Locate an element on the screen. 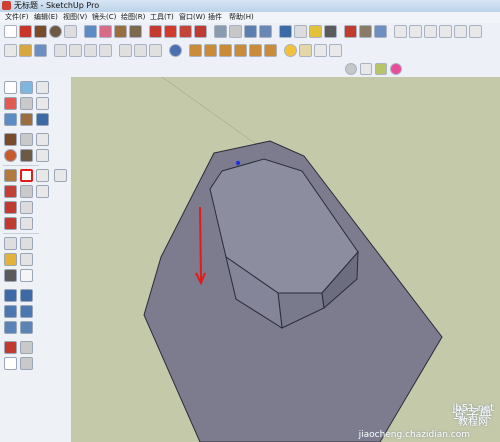  back-view-icon is located at coordinates (460, 31).